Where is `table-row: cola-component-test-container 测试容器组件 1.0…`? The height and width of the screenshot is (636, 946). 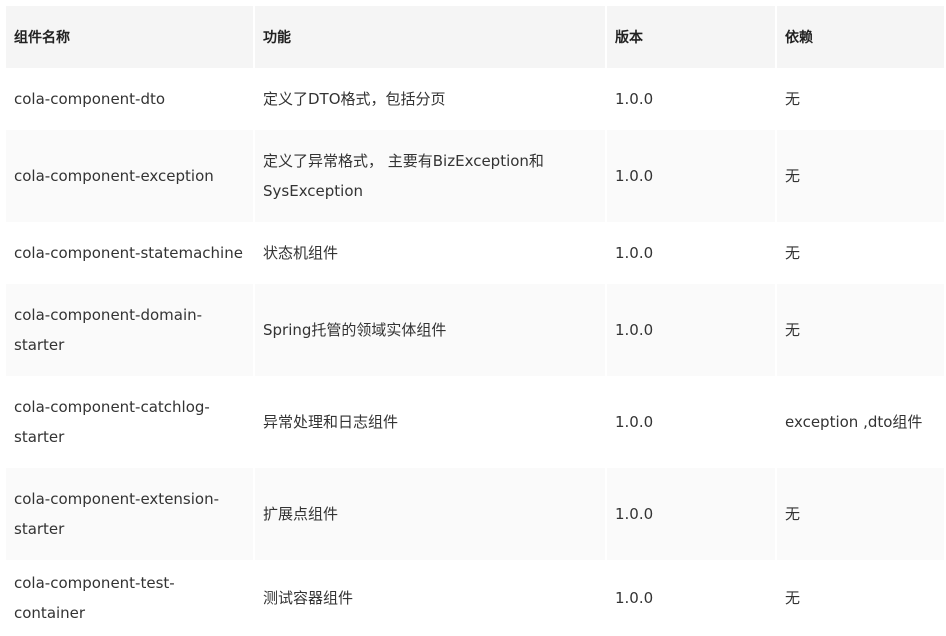 table-row: cola-component-test-container 测试容器组件 1.0… is located at coordinates (475, 598).